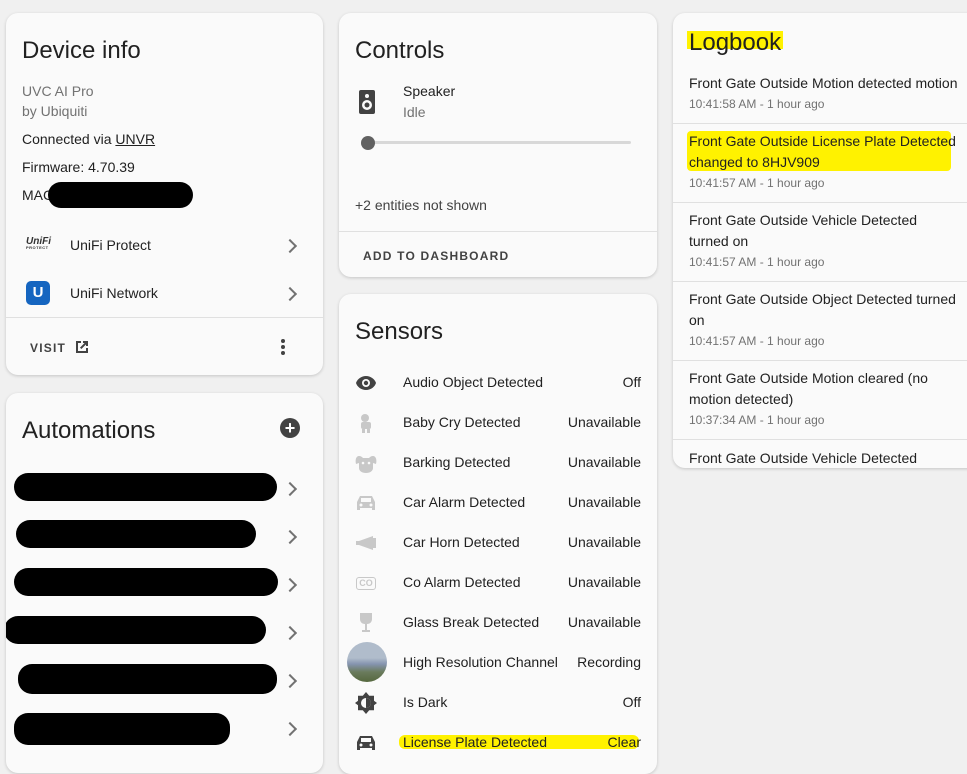 Image resolution: width=967 pixels, height=774 pixels. What do you see at coordinates (757, 104) in the screenshot?
I see `logbook-entry-time: 10:41:58 AM - 1 hour ago` at bounding box center [757, 104].